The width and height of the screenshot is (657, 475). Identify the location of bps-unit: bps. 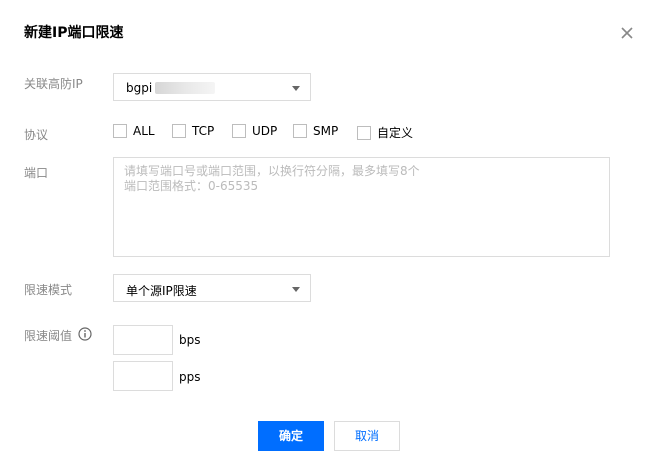
(190, 340).